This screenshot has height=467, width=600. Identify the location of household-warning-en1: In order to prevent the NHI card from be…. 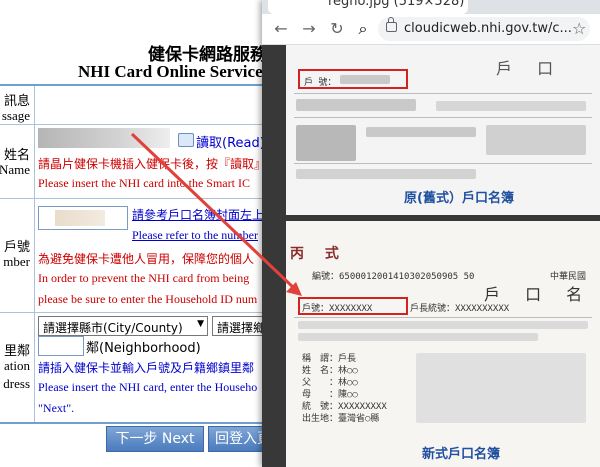
(144, 278).